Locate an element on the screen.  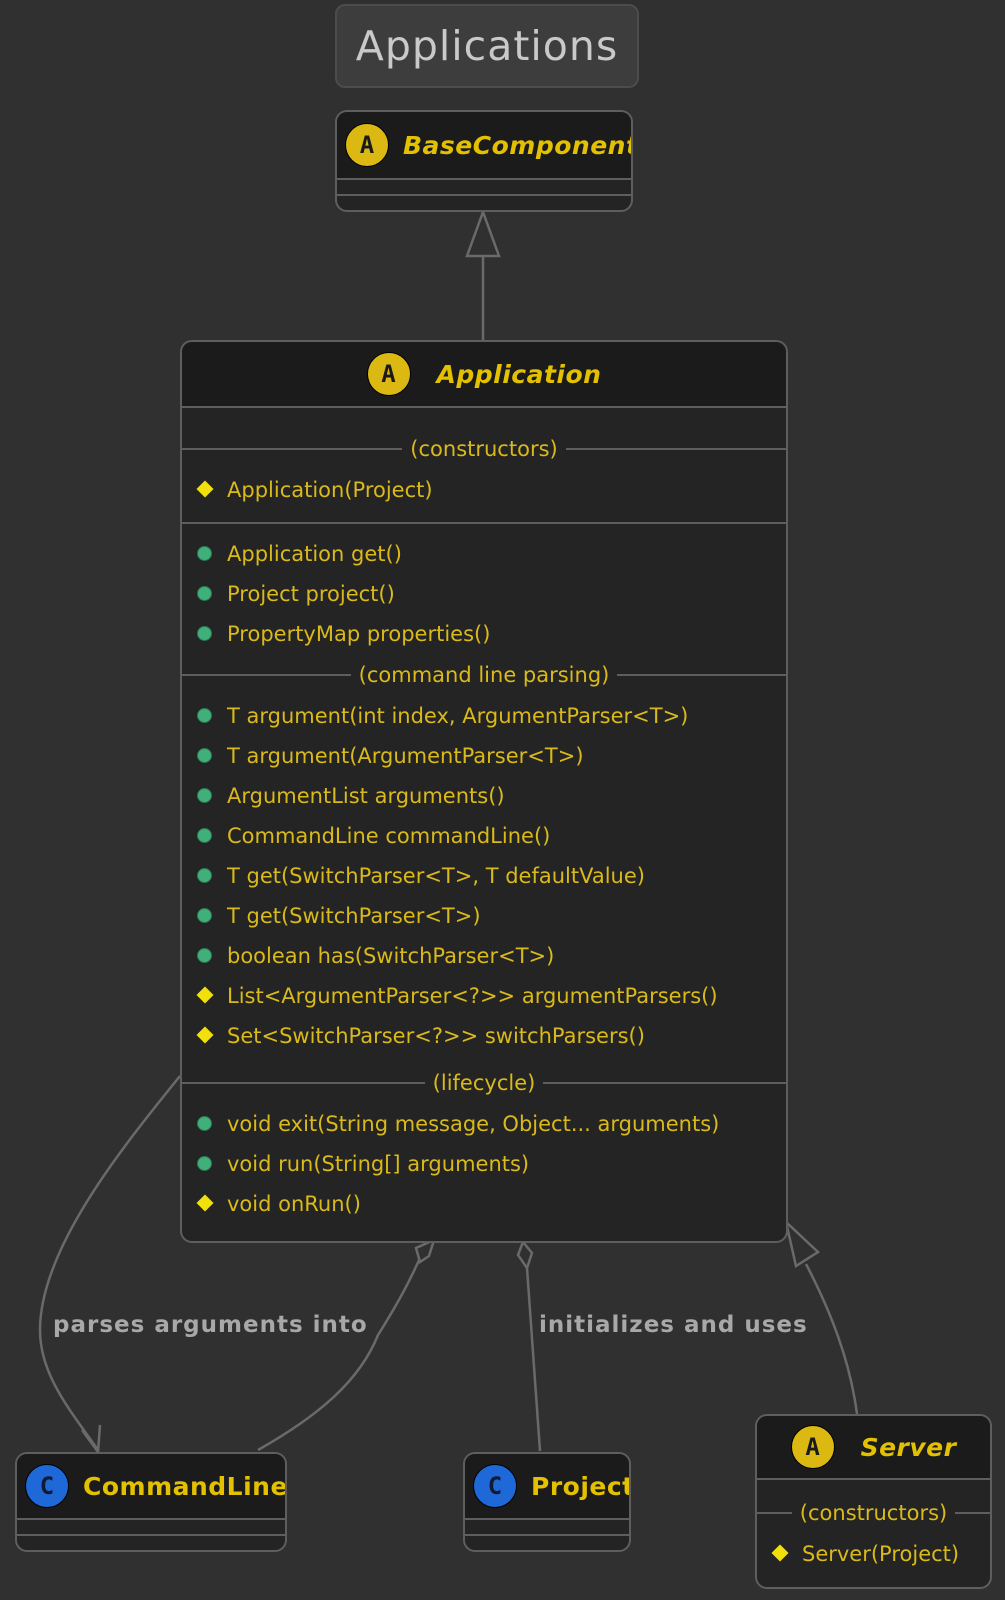
section-separator-command-line-parsing: (command line parsing) is located at coordinates (484, 675).